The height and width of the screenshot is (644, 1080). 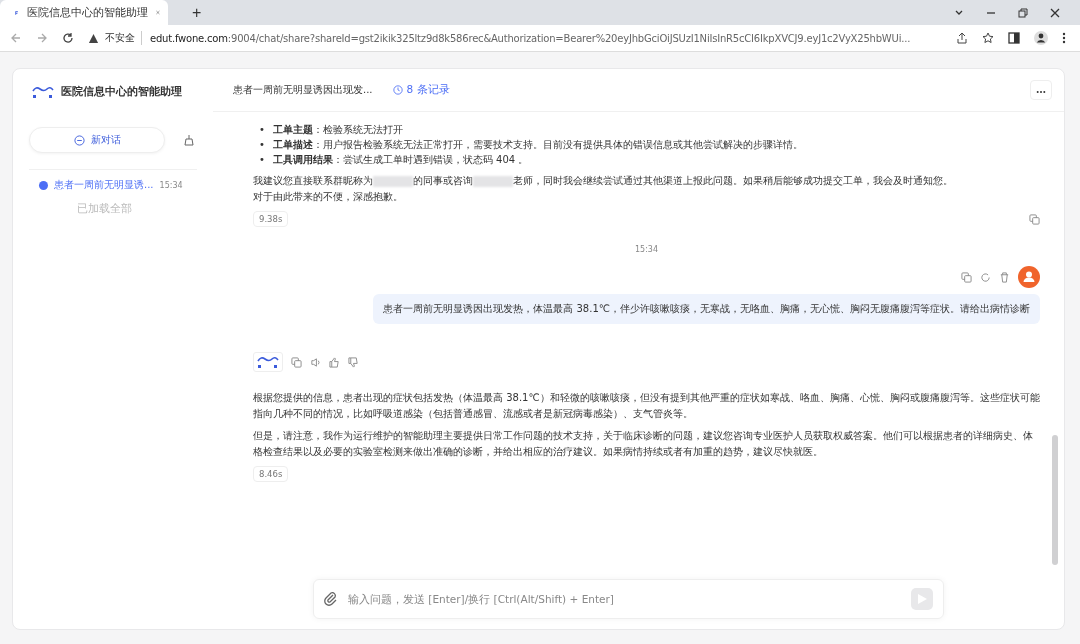 What do you see at coordinates (271, 219) in the screenshot?
I see `duration-tag: 9.38s` at bounding box center [271, 219].